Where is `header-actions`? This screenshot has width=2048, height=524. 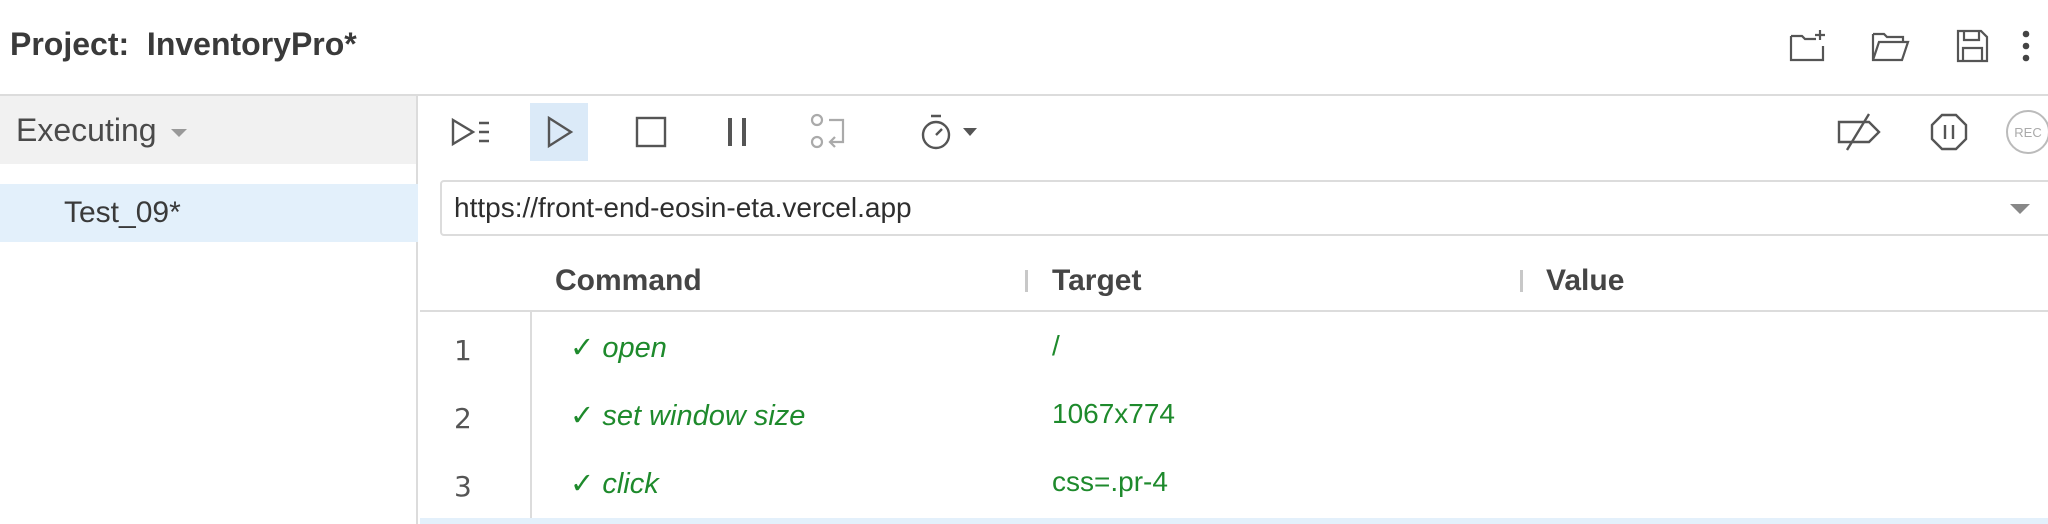 header-actions is located at coordinates (1899, 46).